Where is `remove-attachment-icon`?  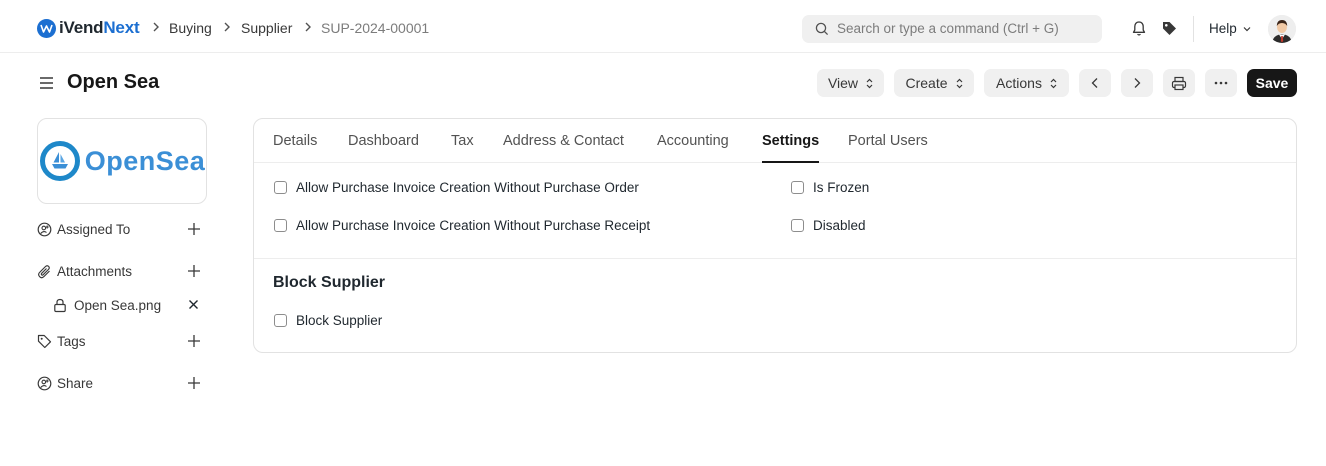 remove-attachment-icon is located at coordinates (193, 304).